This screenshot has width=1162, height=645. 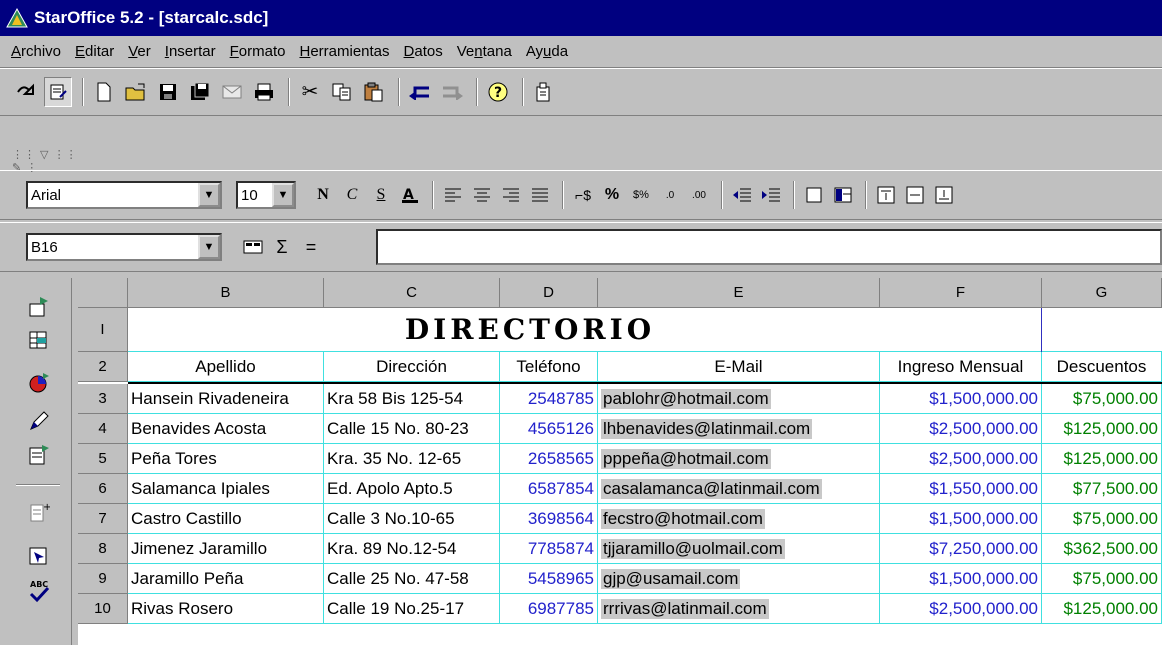 I want to click on function-autopilot-icon, so click(x=253, y=247).